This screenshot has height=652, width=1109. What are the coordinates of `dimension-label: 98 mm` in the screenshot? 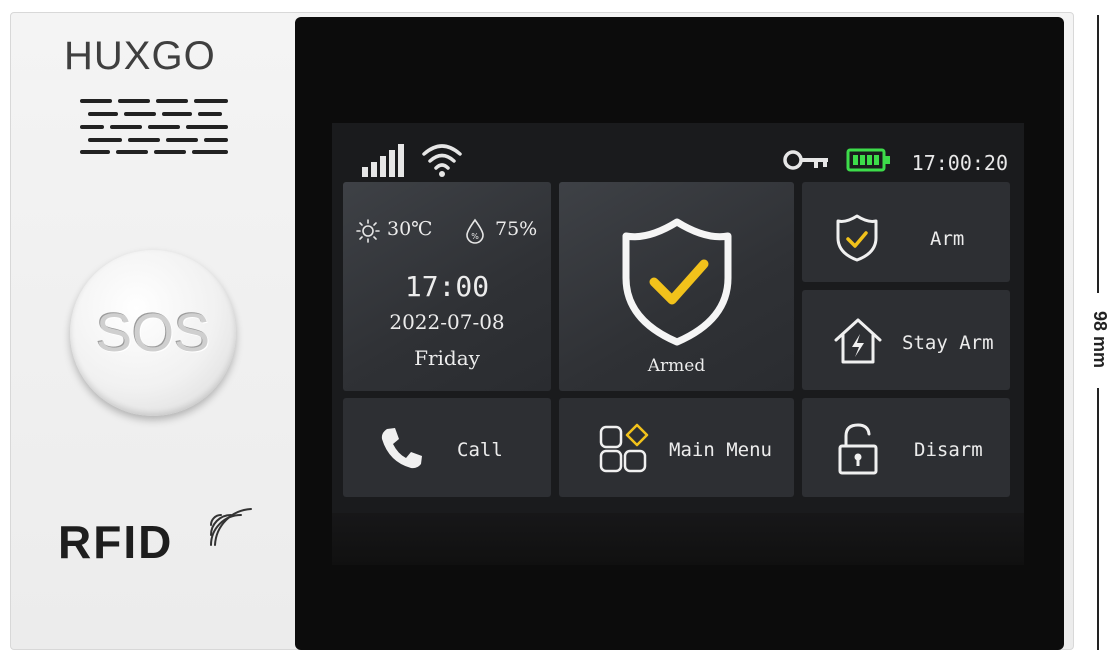 It's located at (1099, 340).